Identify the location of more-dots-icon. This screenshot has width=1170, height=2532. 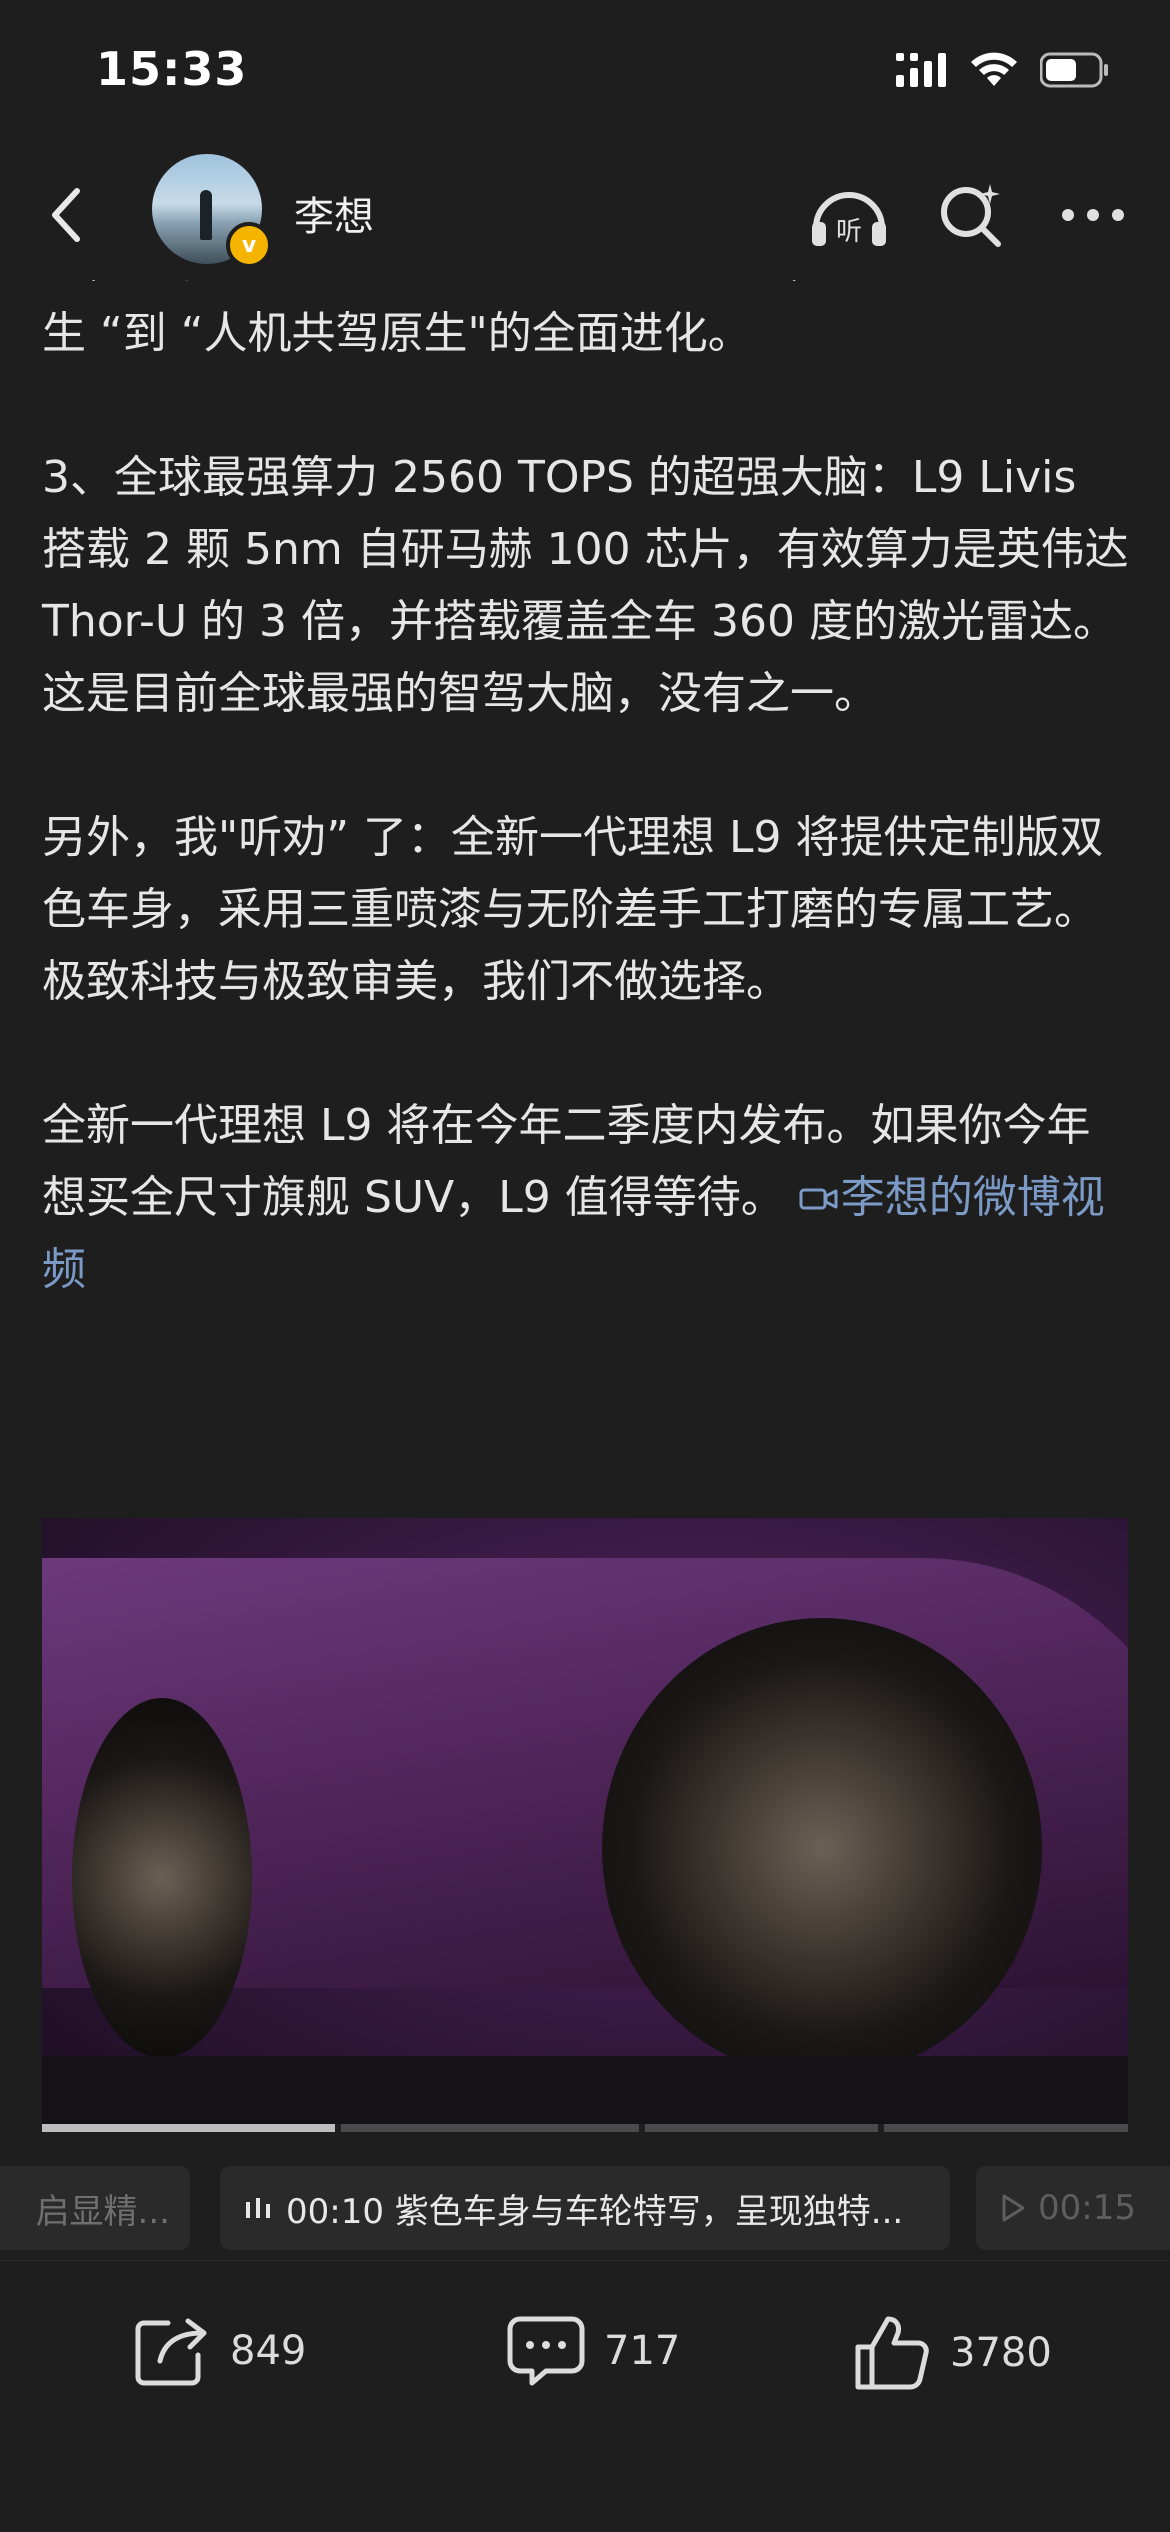
(1093, 215).